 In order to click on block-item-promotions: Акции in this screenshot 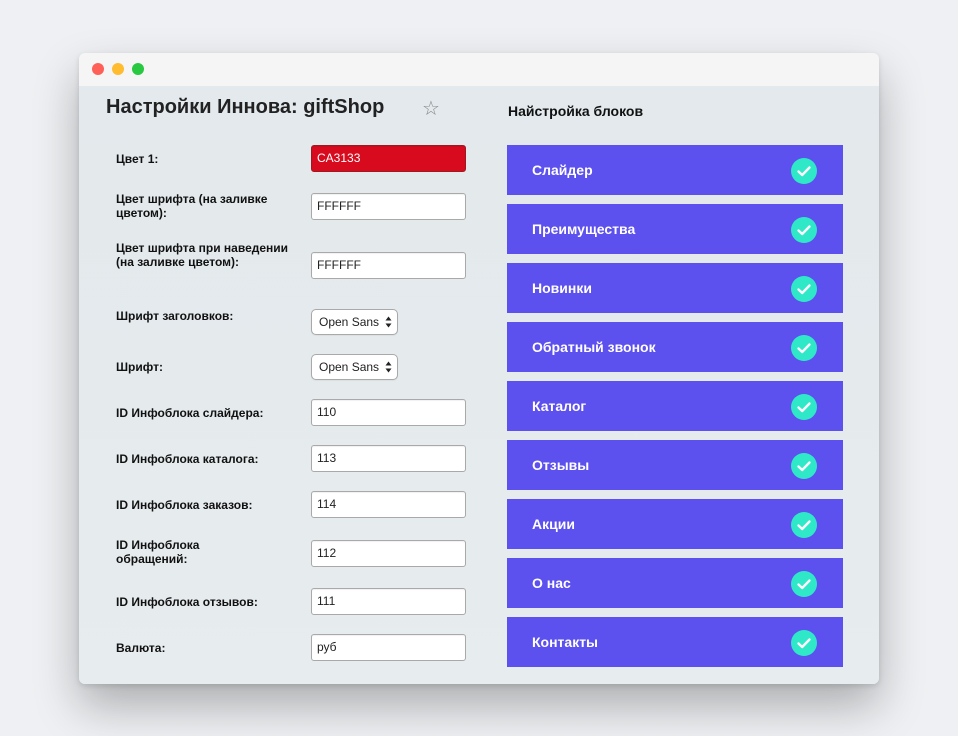, I will do `click(675, 524)`.